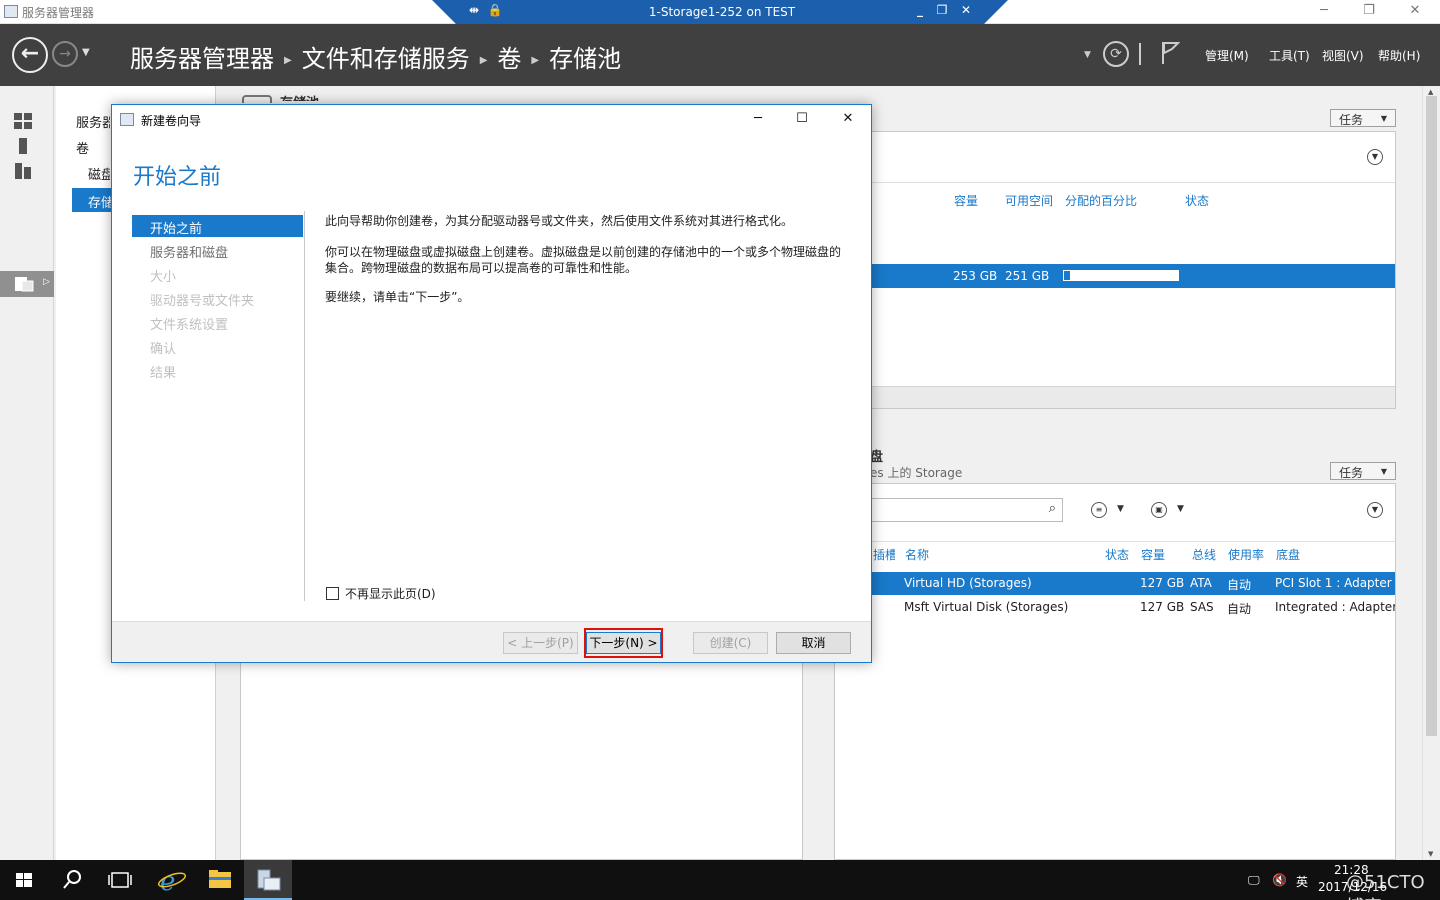 The height and width of the screenshot is (900, 1440). Describe the element at coordinates (11, 11) in the screenshot. I see `server-manager-icon` at that location.